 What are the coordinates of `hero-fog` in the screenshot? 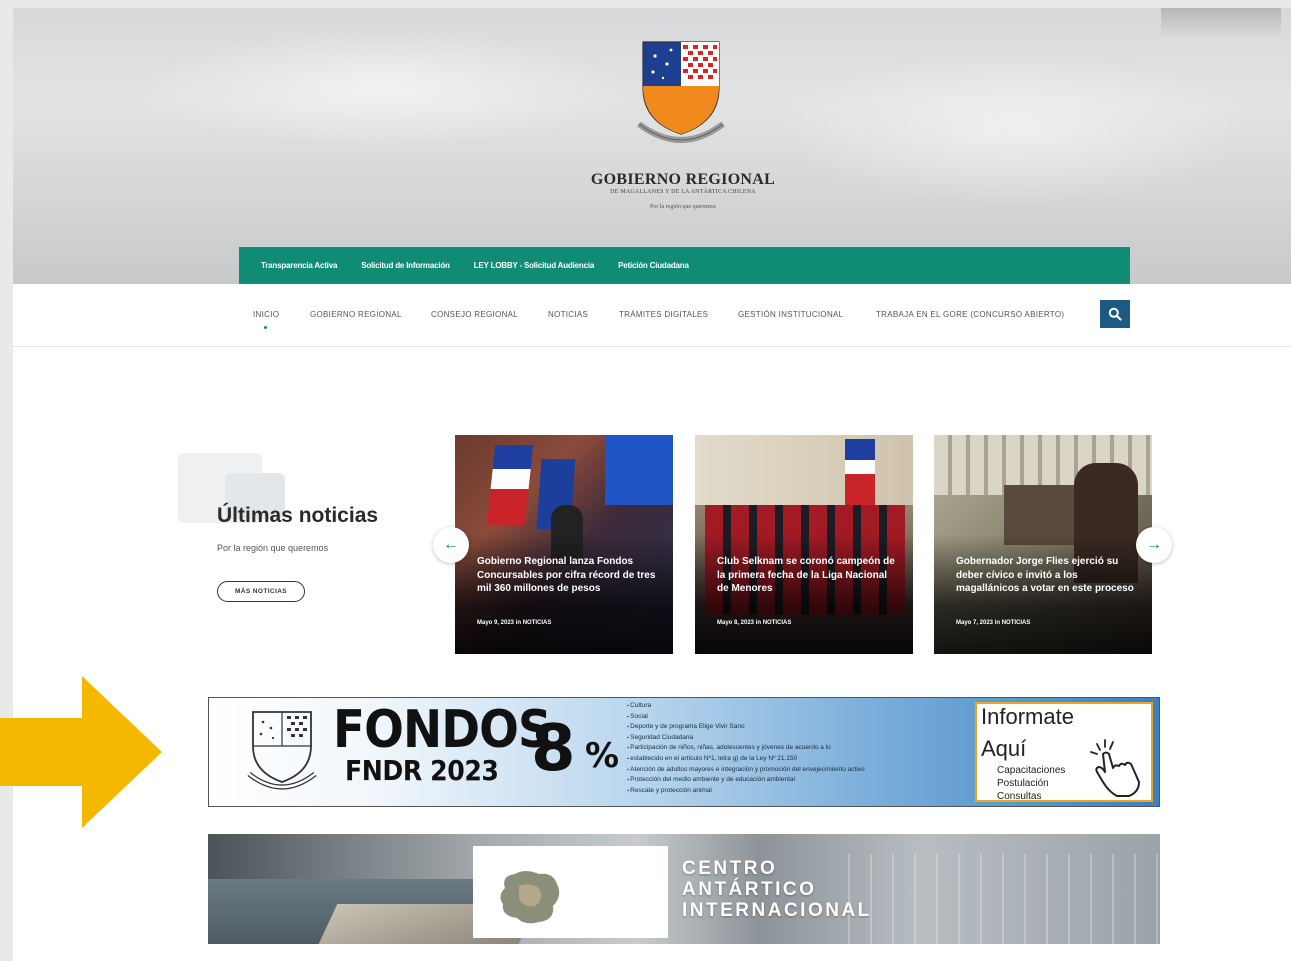 It's located at (383, 88).